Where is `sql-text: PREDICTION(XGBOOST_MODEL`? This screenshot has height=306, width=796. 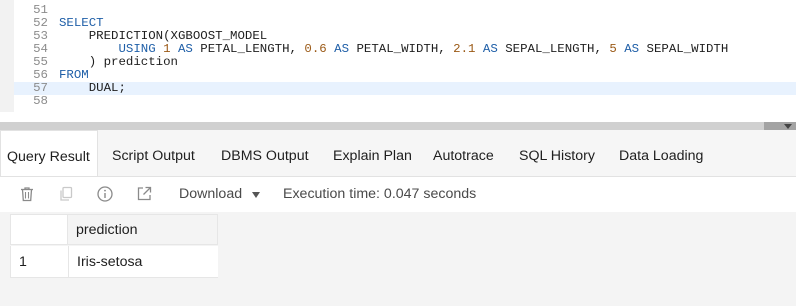 sql-text: PREDICTION(XGBOOST_MODEL is located at coordinates (178, 36).